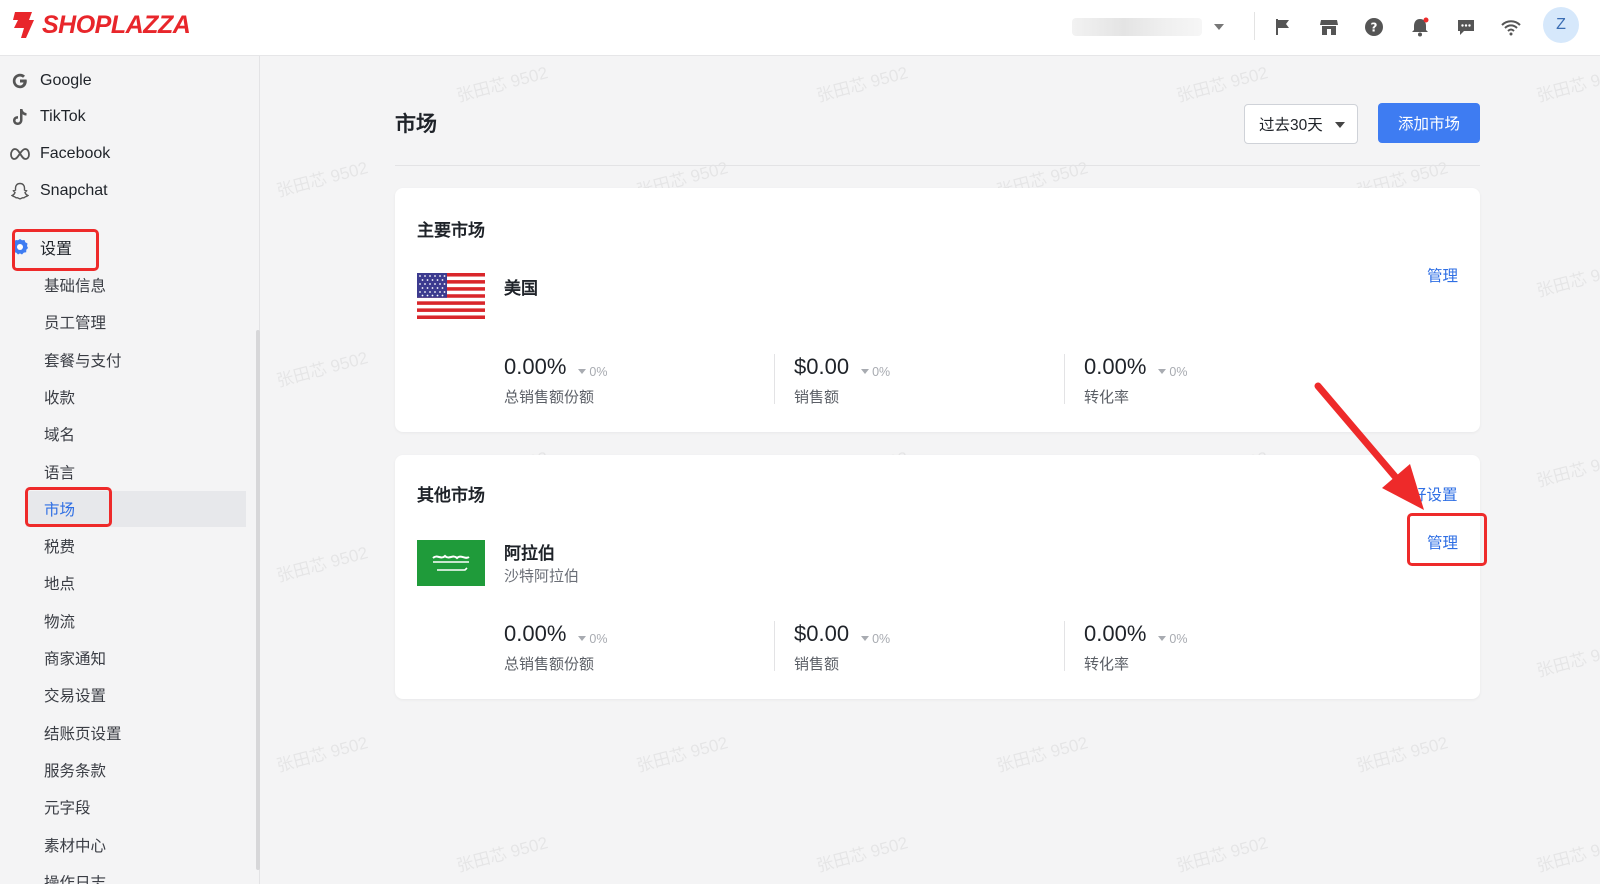 The width and height of the screenshot is (1600, 884). Describe the element at coordinates (75, 695) in the screenshot. I see `sidebar-sub-item: 交易设置` at that location.